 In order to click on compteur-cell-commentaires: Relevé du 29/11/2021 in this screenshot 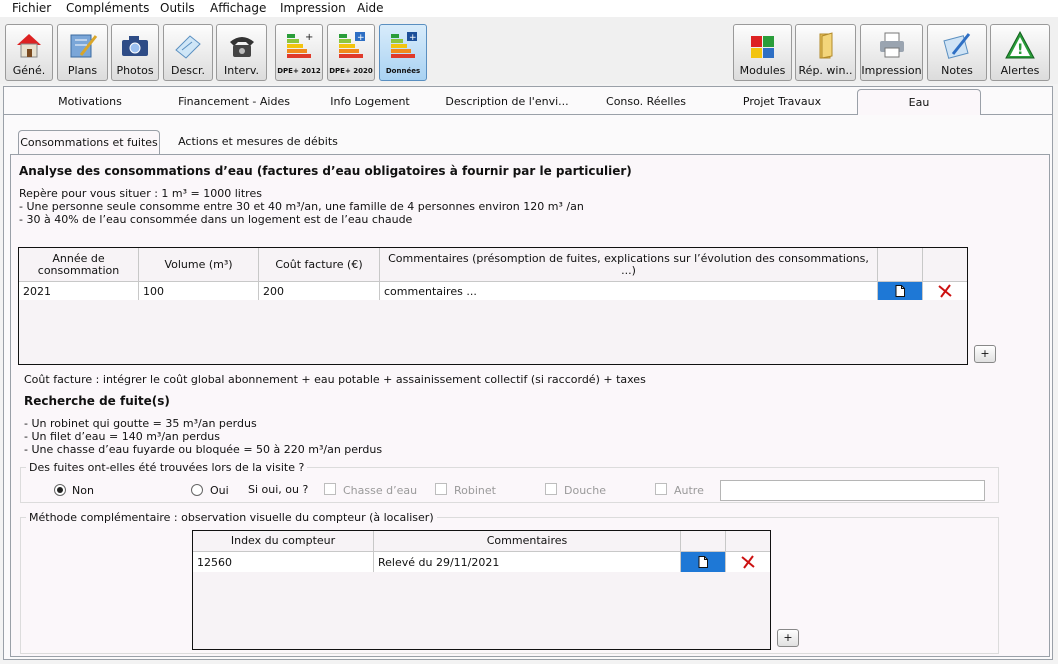, I will do `click(527, 562)`.